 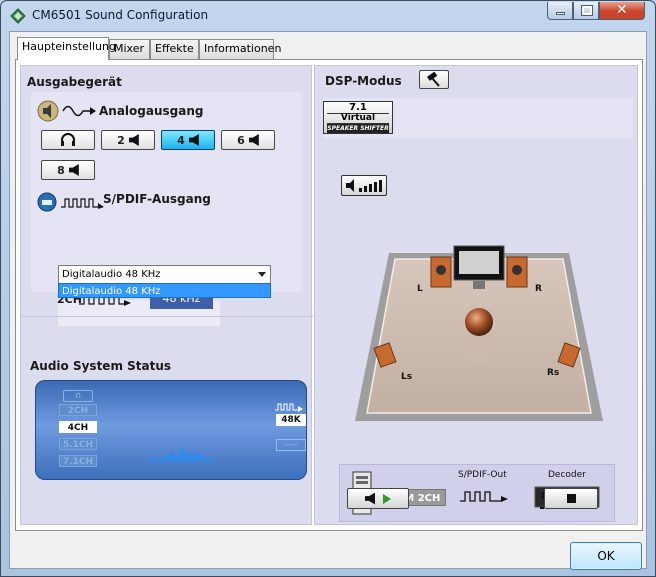 I want to click on volume-button, so click(x=364, y=185).